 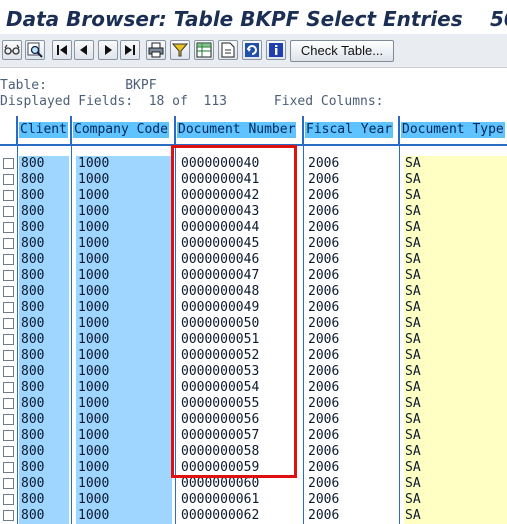 What do you see at coordinates (108, 50) in the screenshot?
I see `next-page-icon` at bounding box center [108, 50].